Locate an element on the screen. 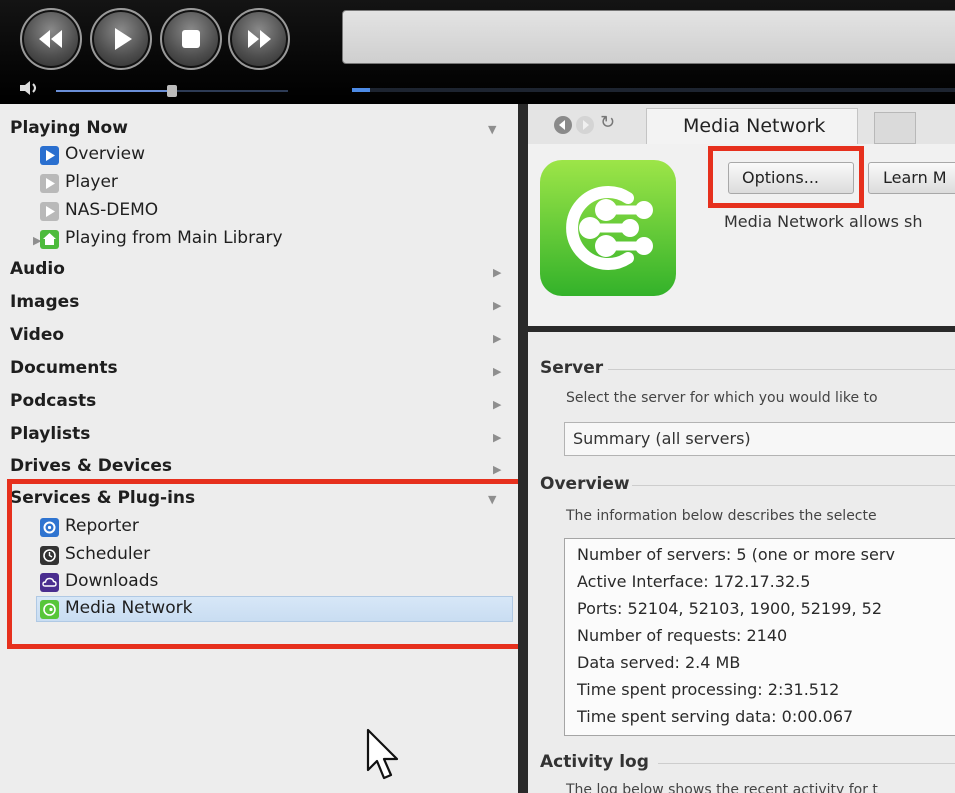 This screenshot has height=793, width=955. section-overview-heading: Overview is located at coordinates (585, 484).